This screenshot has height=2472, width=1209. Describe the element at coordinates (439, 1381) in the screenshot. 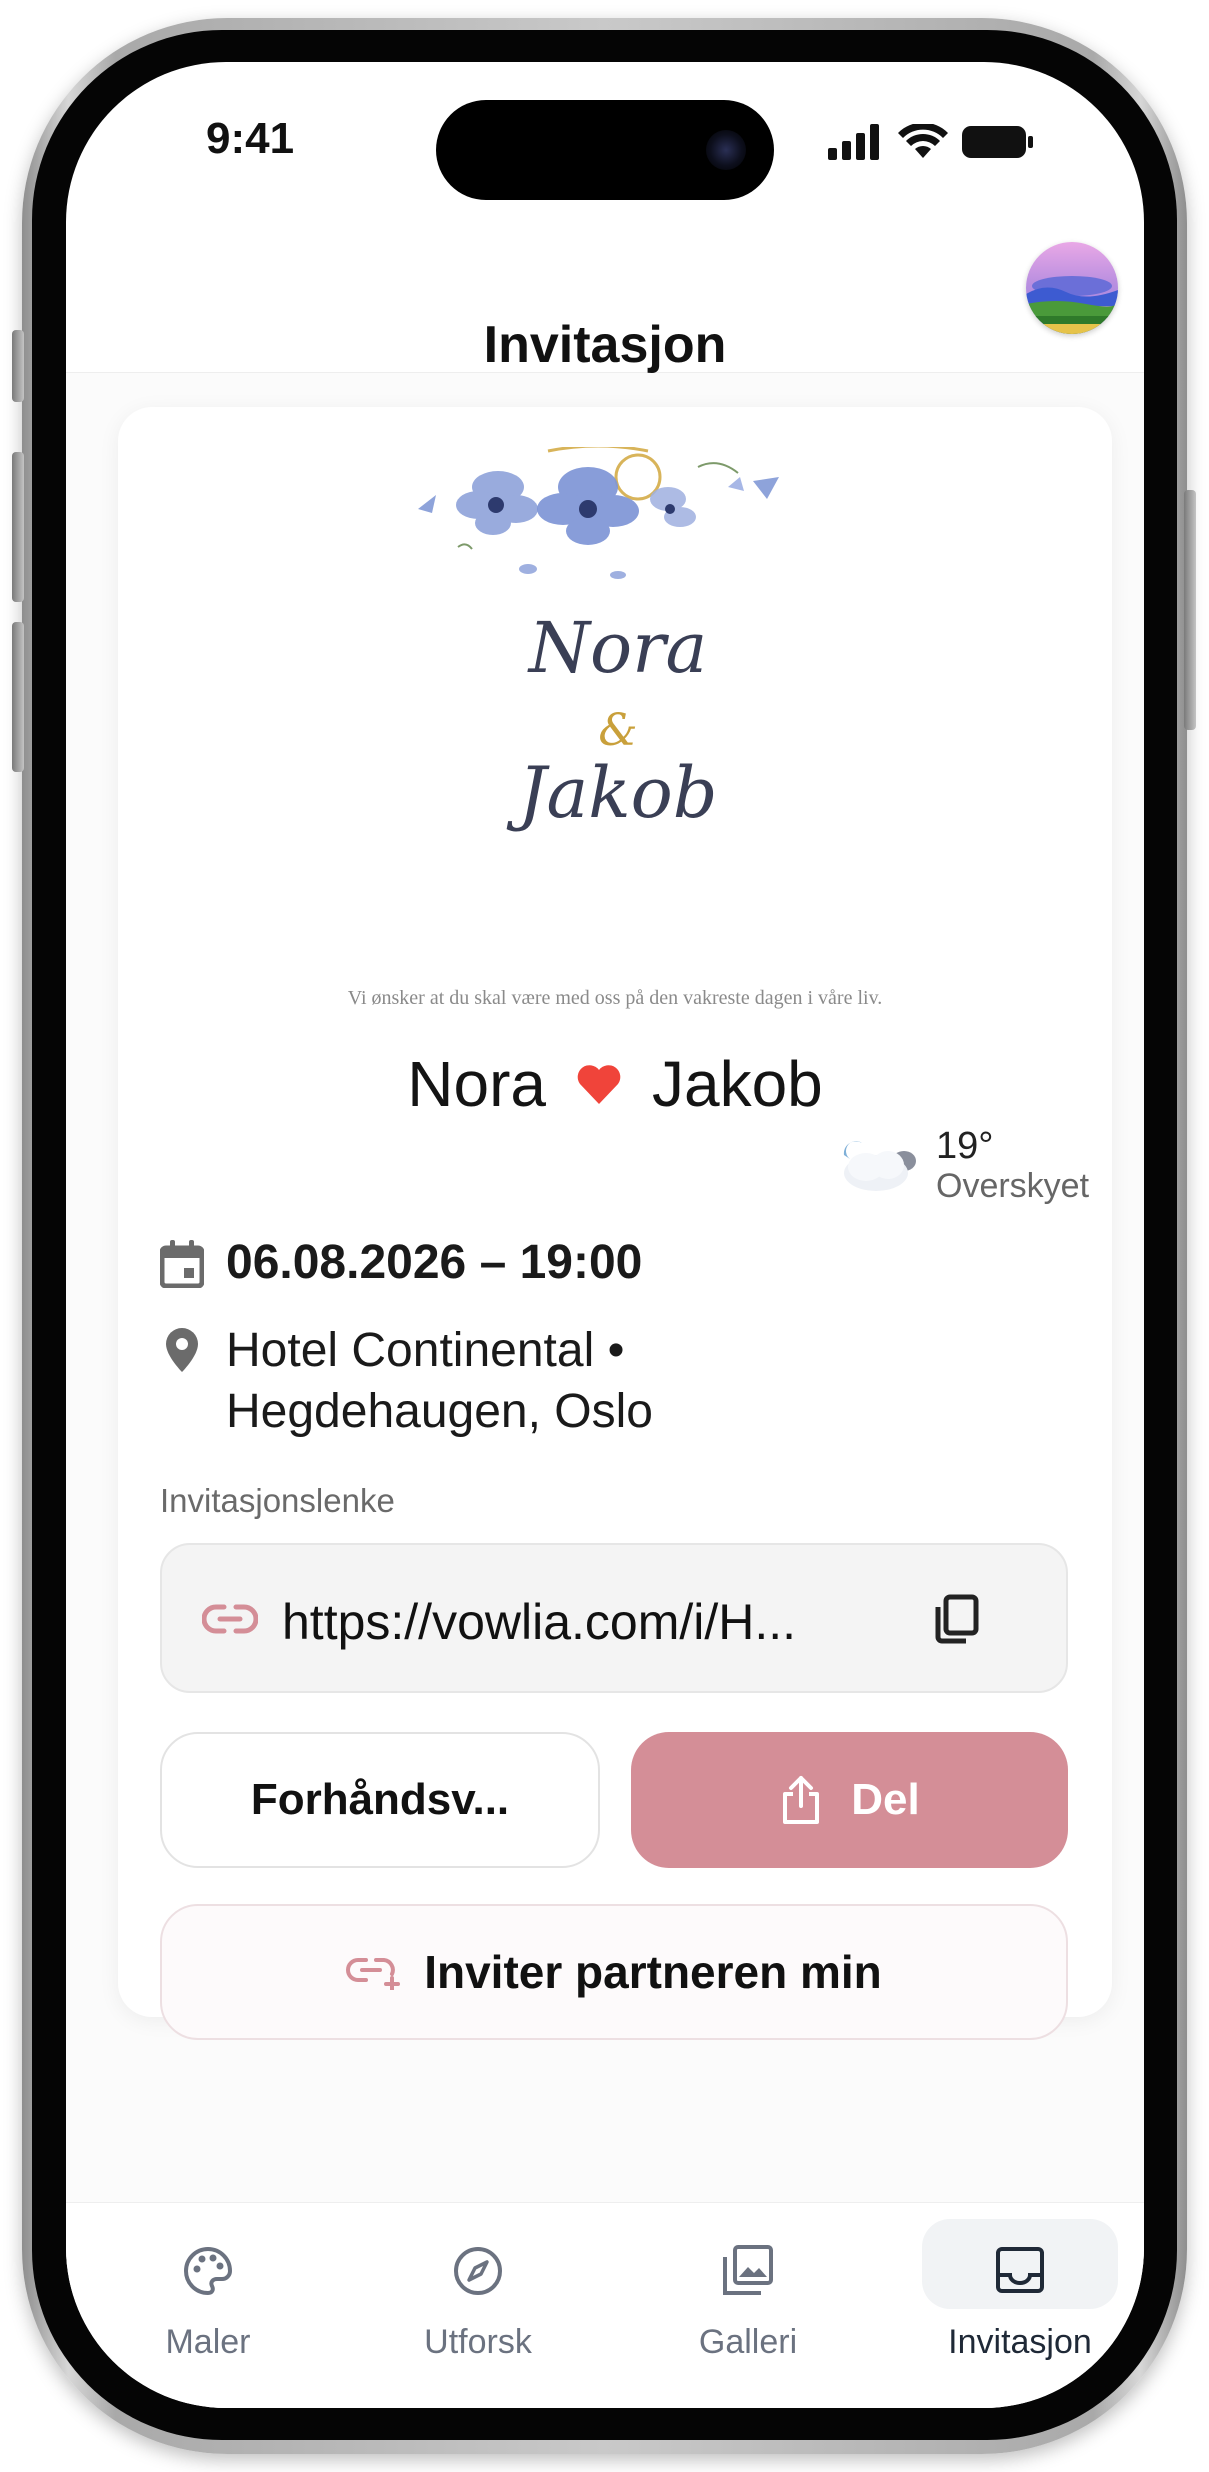

I see `location-text: Hotel Continental • Hegdehaugen, Oslo` at that location.